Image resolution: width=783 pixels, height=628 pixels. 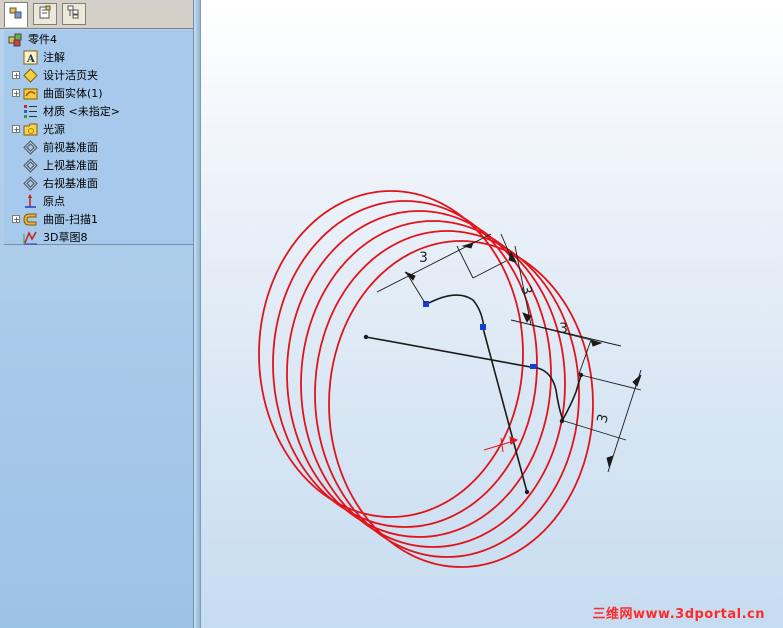 I want to click on tree-item-lights: + 光源, so click(x=38, y=129).